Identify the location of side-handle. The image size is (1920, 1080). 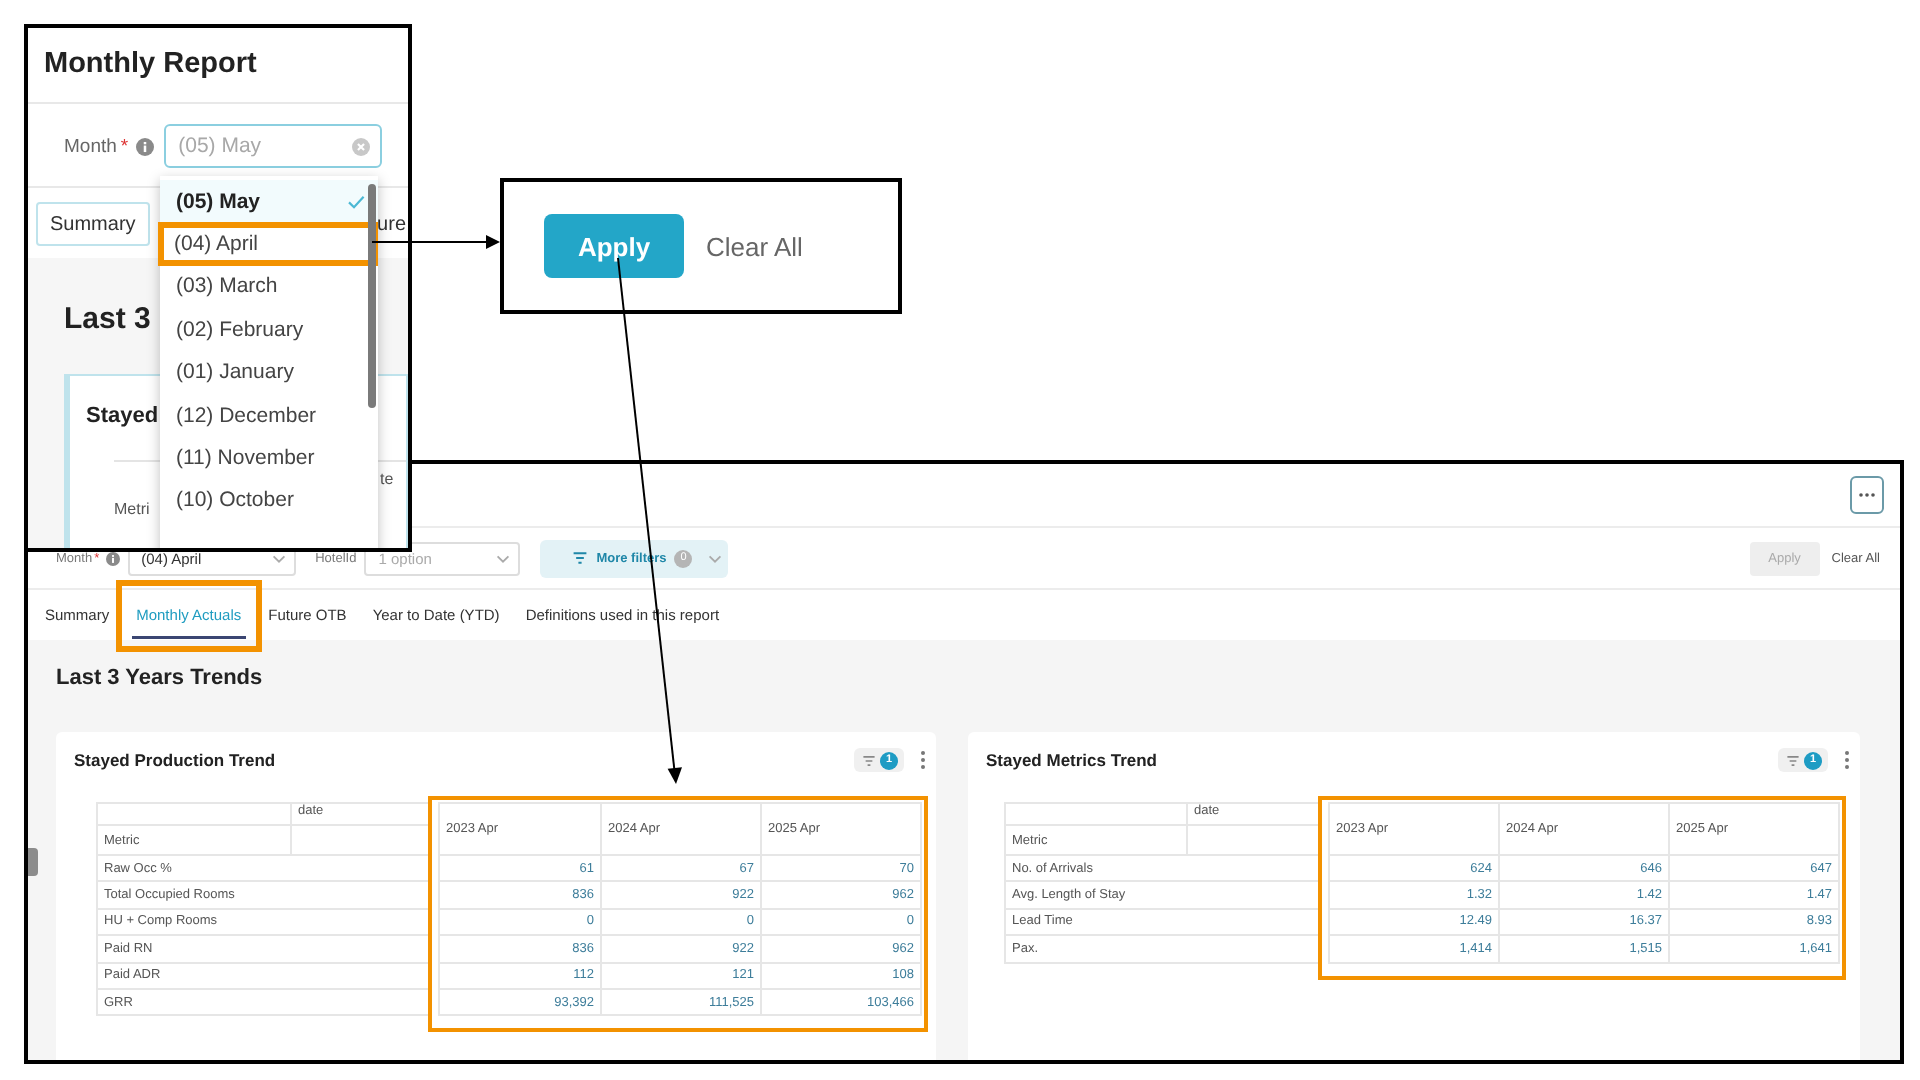
(33, 862).